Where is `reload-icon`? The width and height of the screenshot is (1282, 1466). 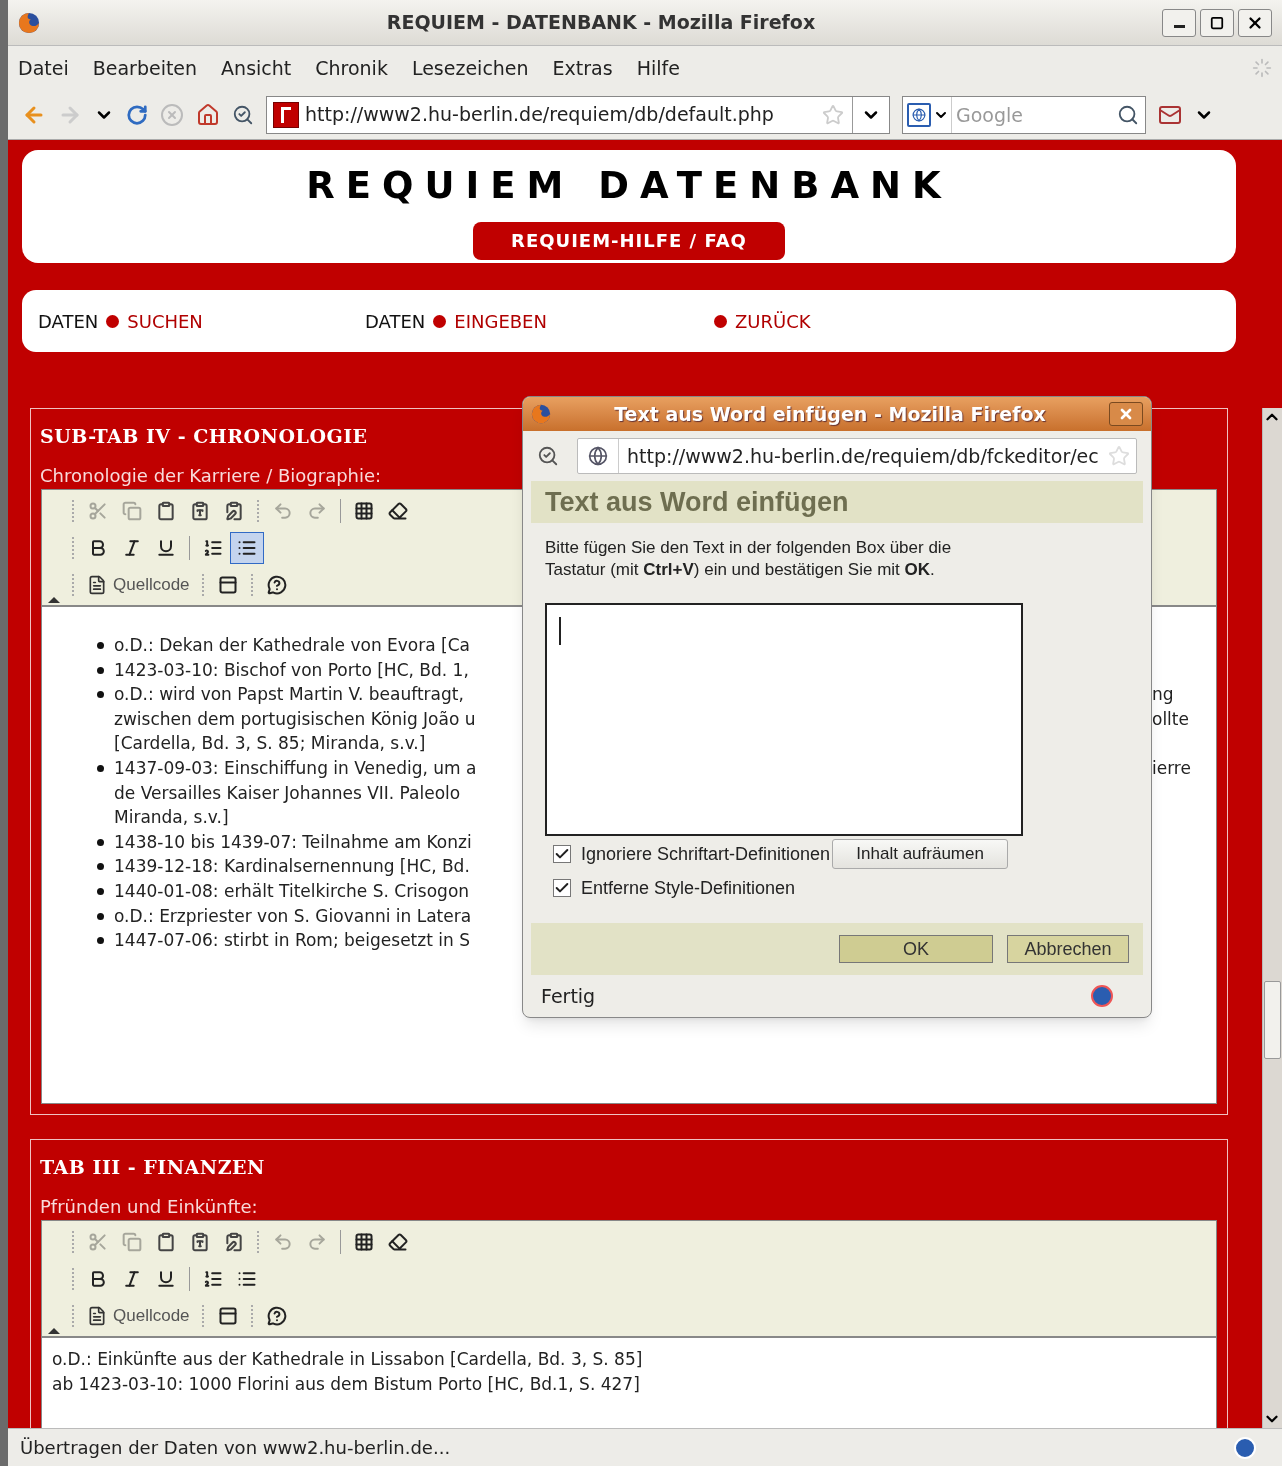
reload-icon is located at coordinates (137, 114).